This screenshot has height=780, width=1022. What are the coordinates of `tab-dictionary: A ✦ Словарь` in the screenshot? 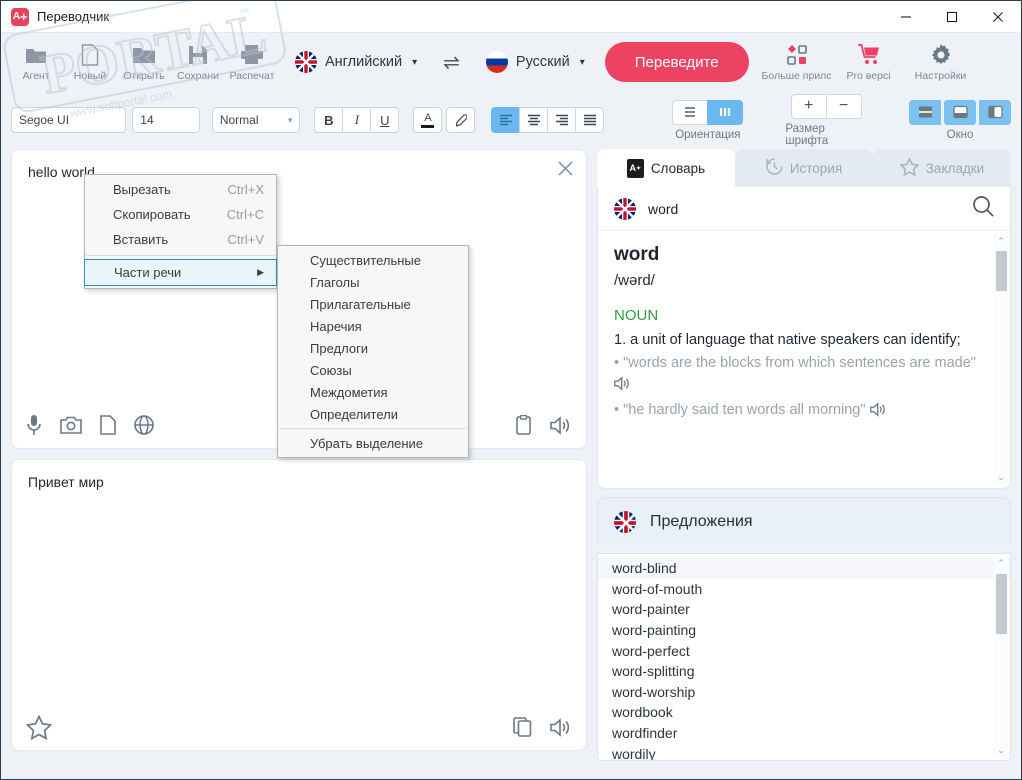 It's located at (666, 168).